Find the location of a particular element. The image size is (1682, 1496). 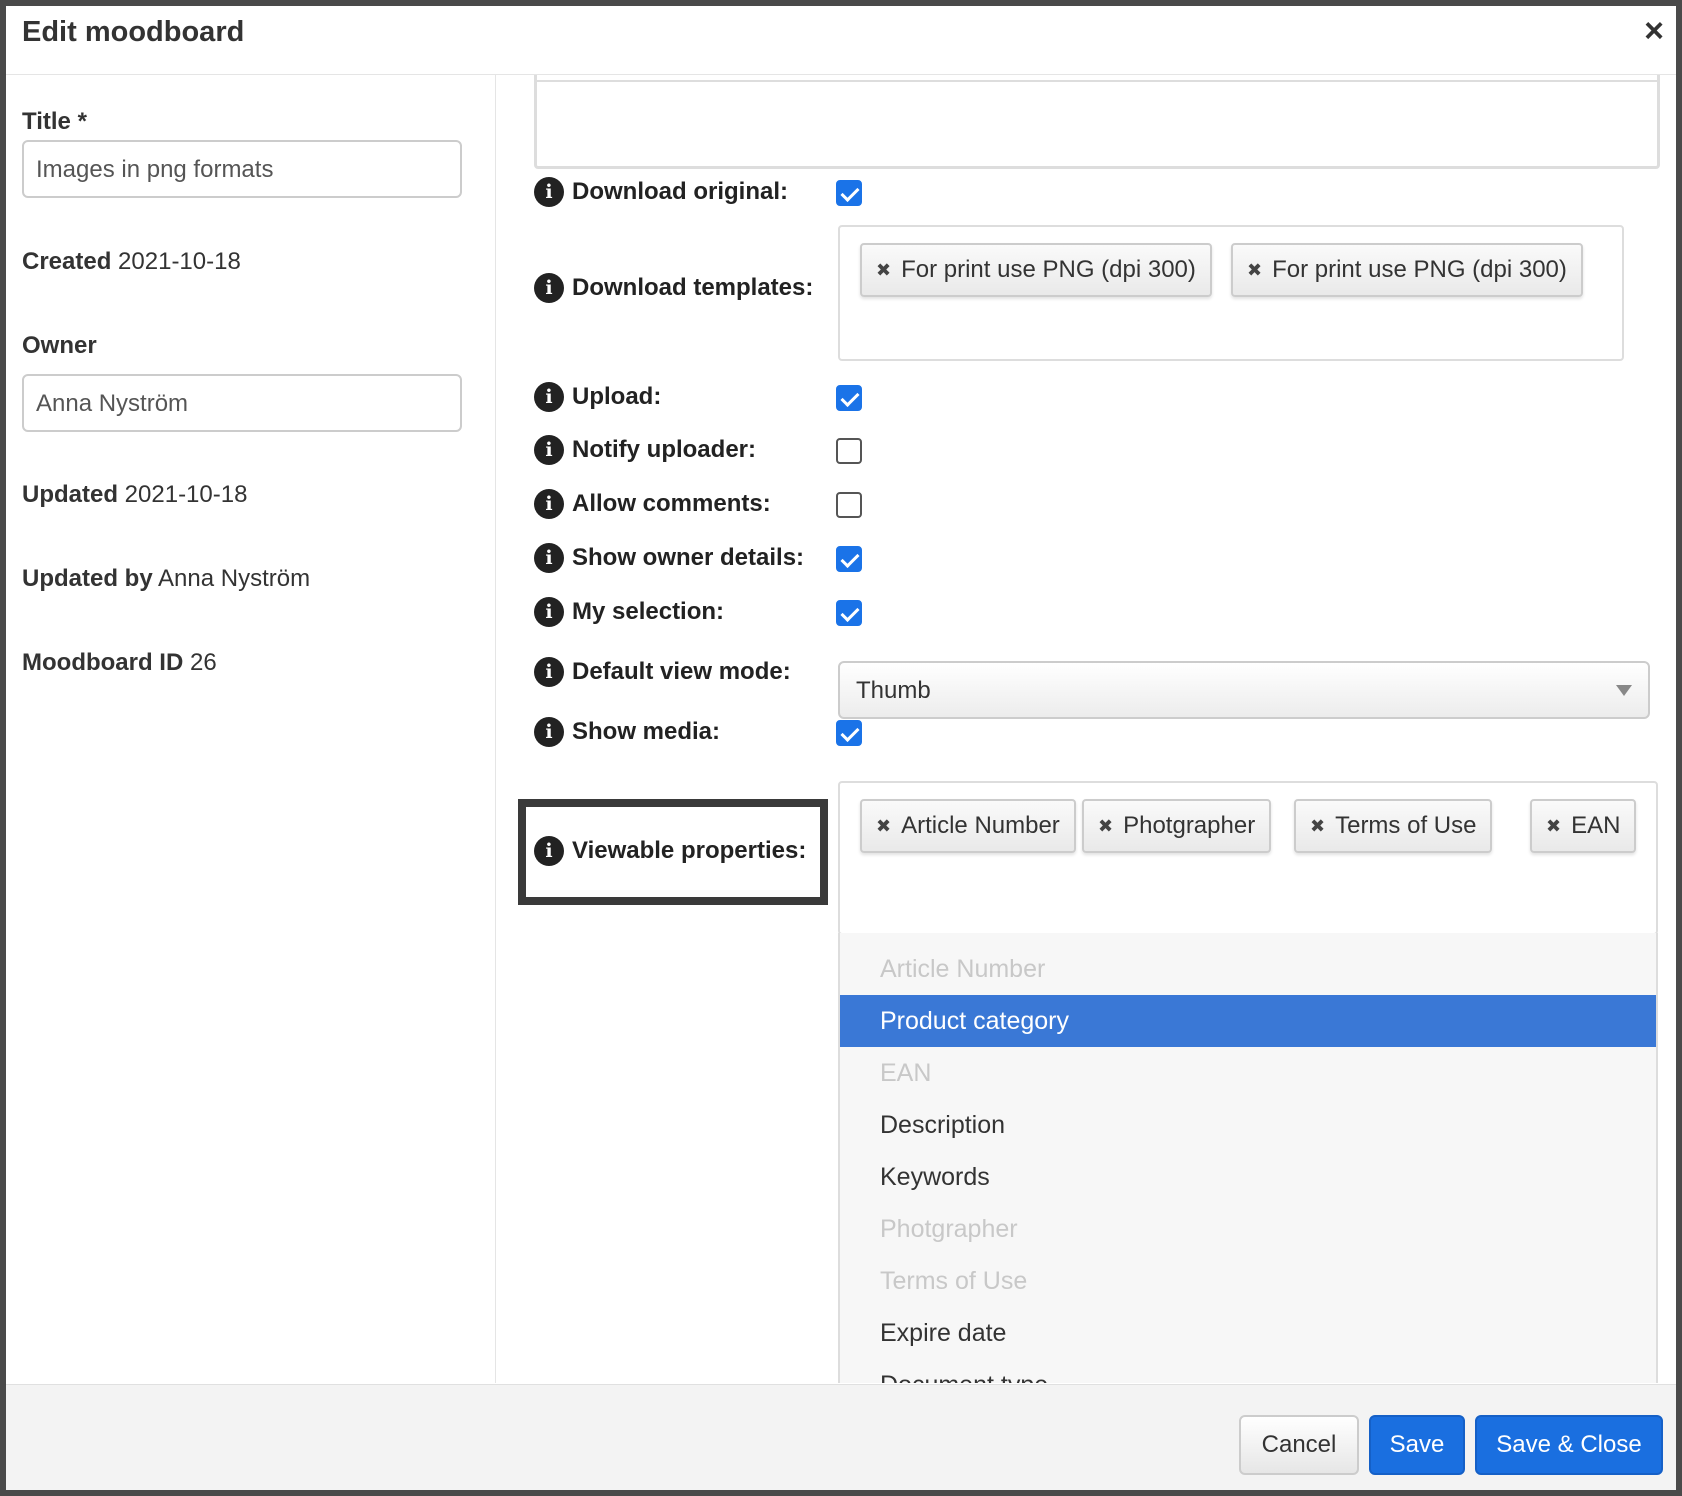

download-original-checkbox is located at coordinates (849, 193).